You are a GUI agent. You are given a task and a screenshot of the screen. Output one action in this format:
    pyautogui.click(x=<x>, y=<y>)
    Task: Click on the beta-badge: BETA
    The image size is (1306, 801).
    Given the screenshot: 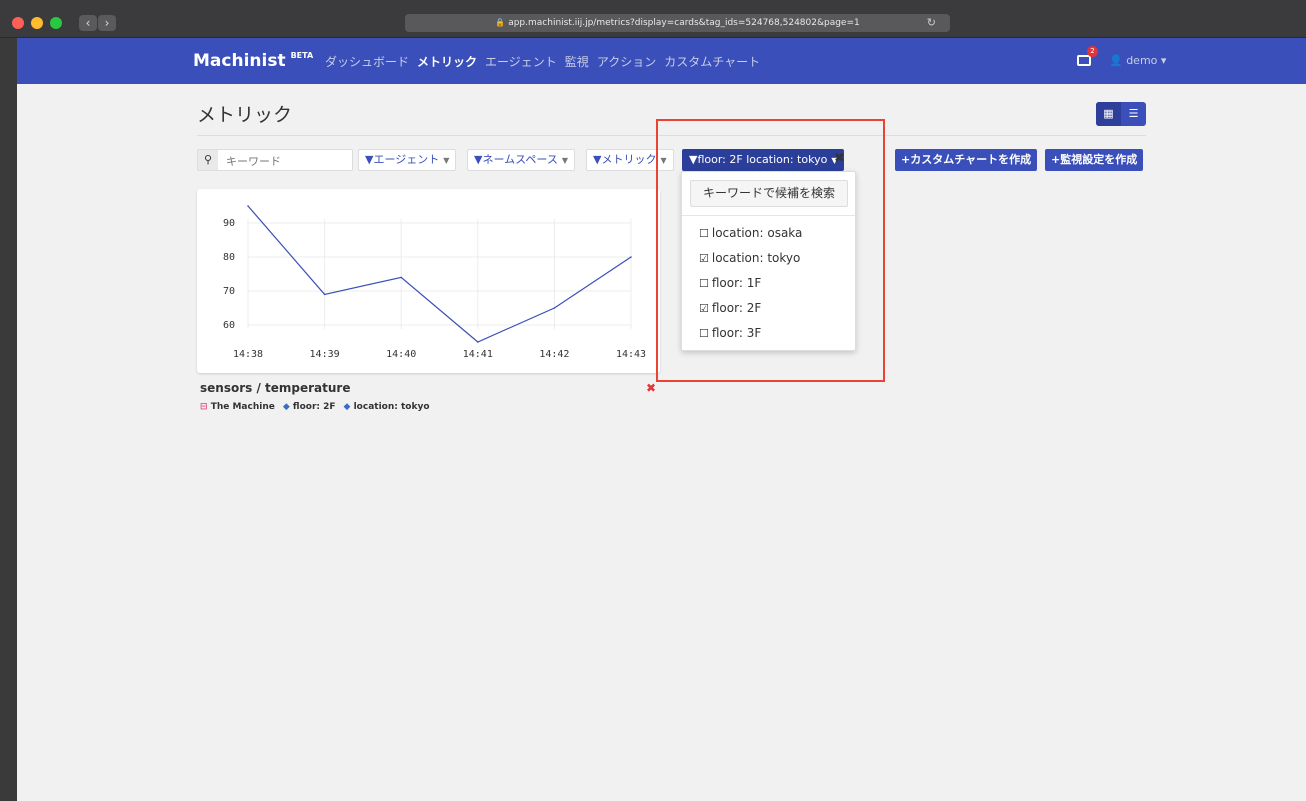 What is the action you would take?
    pyautogui.click(x=302, y=55)
    